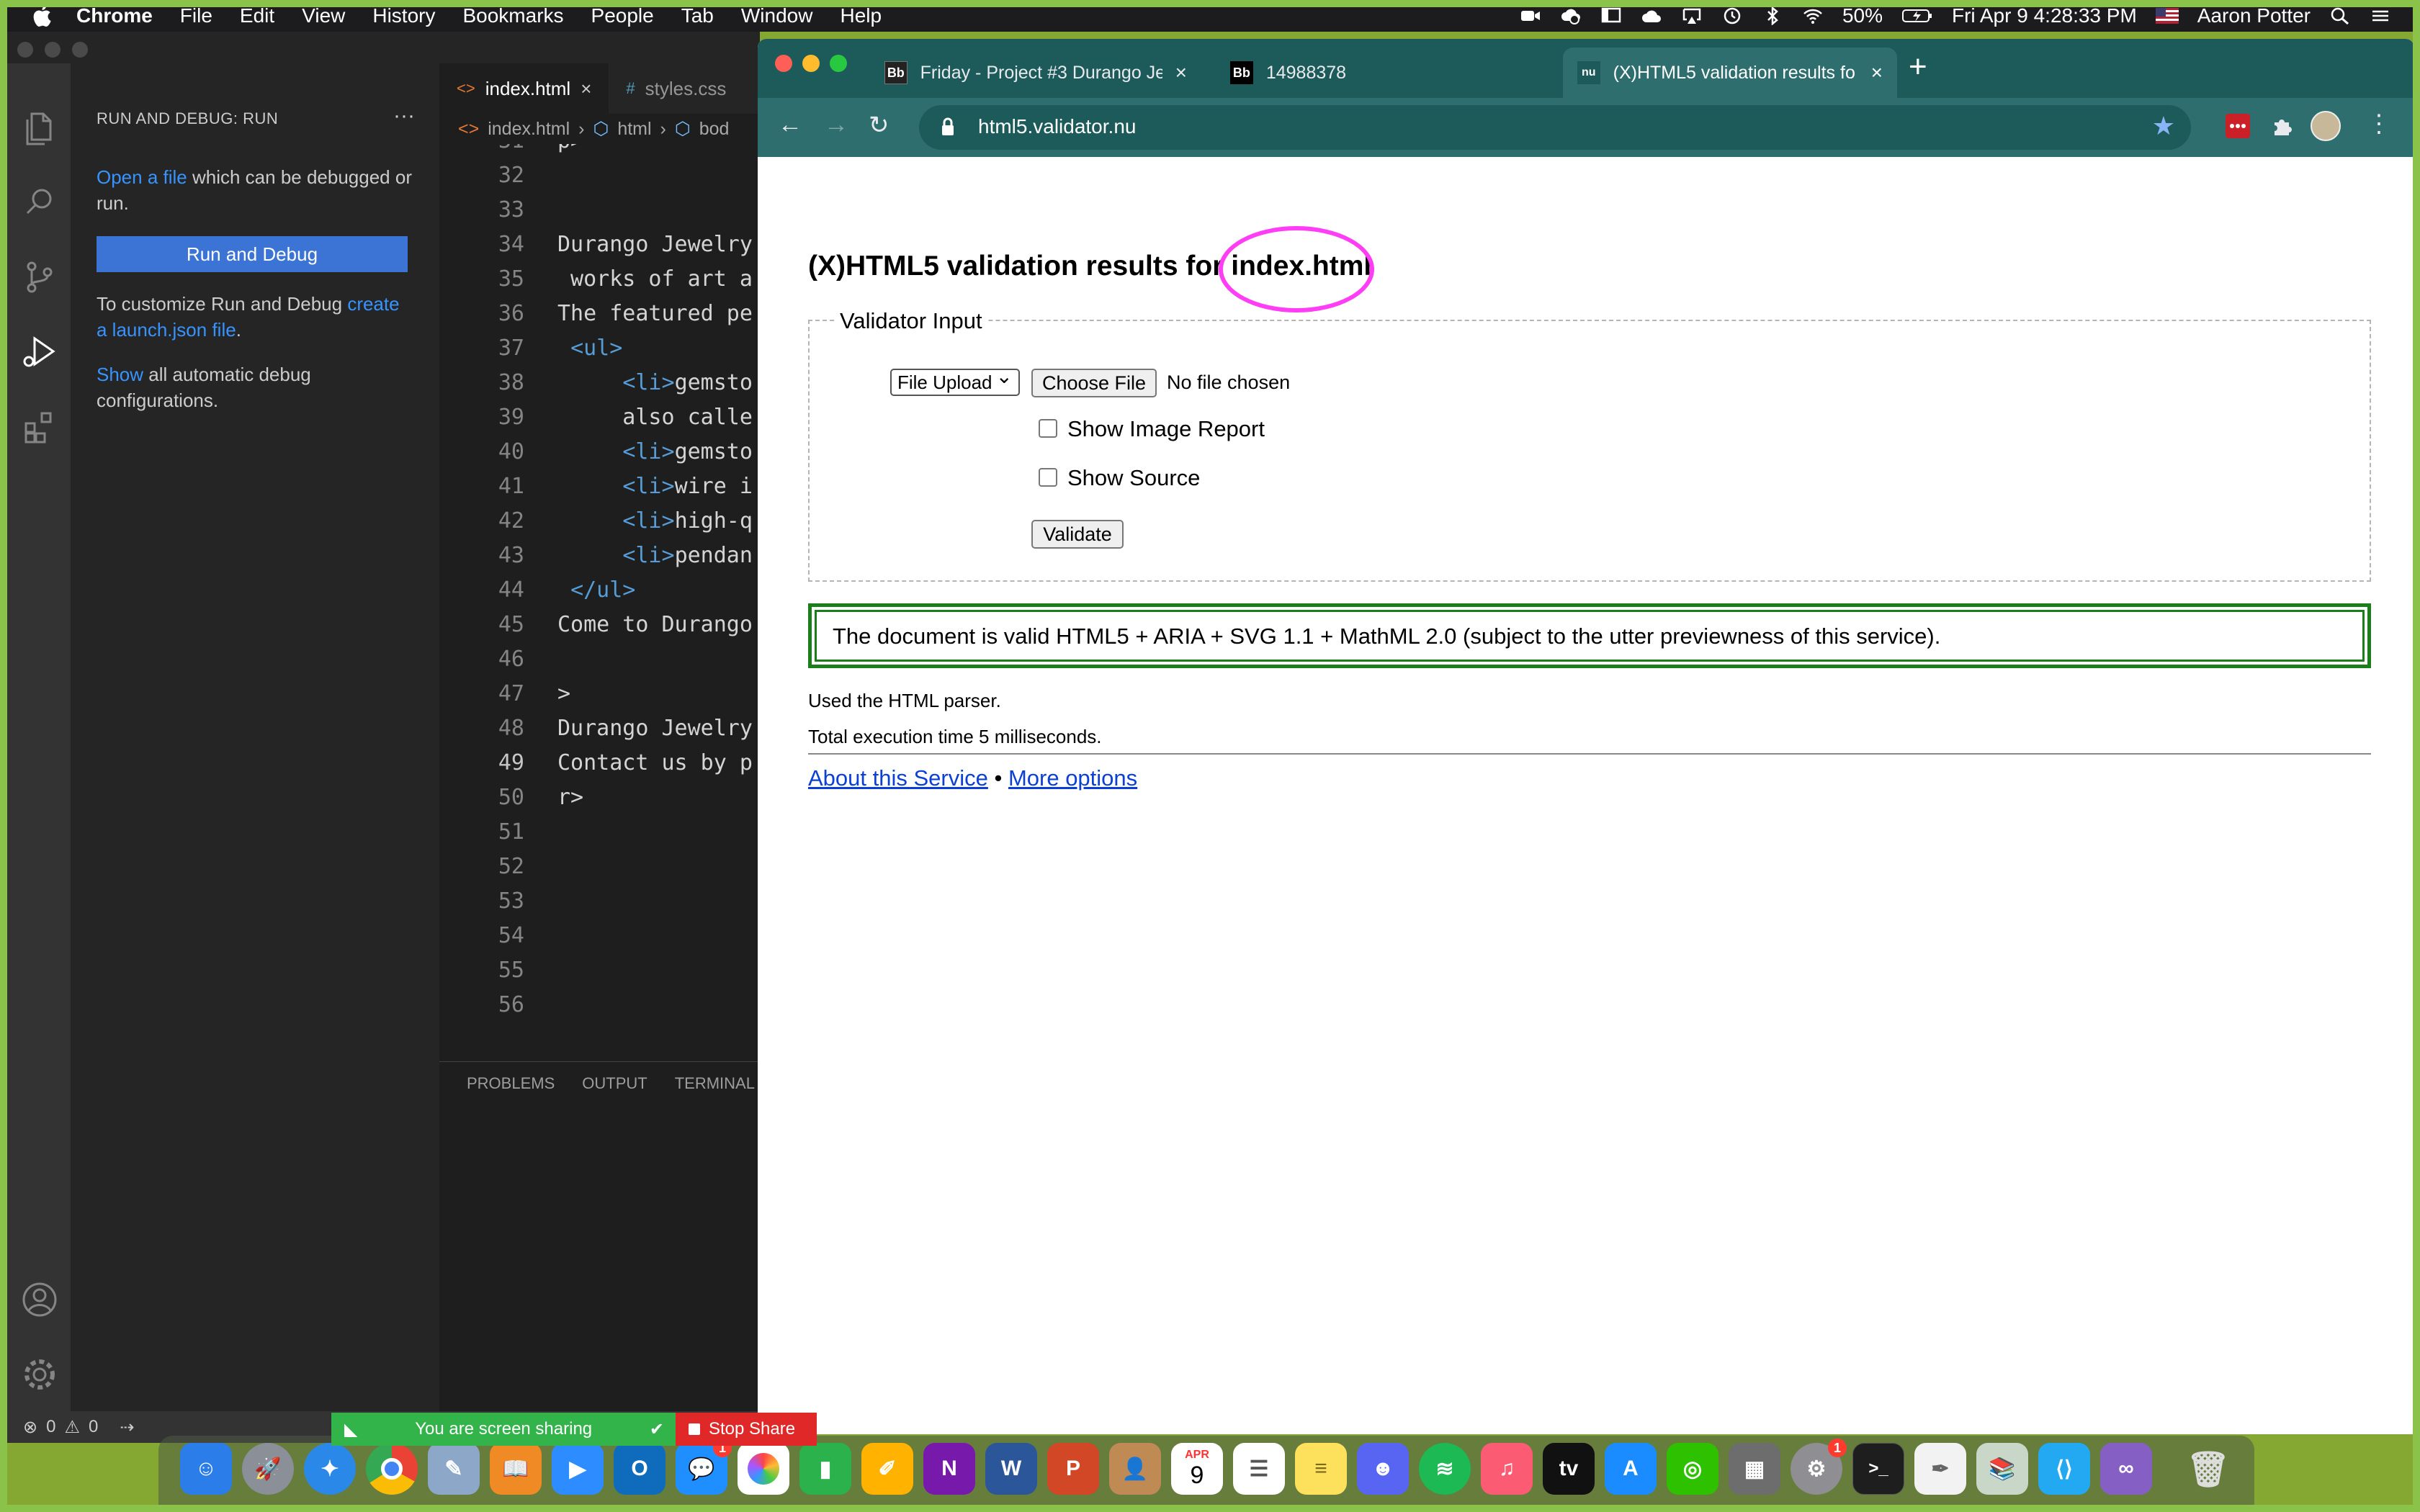 The image size is (2420, 1512). Describe the element at coordinates (53, 50) in the screenshot. I see `vscode-minimize-button` at that location.